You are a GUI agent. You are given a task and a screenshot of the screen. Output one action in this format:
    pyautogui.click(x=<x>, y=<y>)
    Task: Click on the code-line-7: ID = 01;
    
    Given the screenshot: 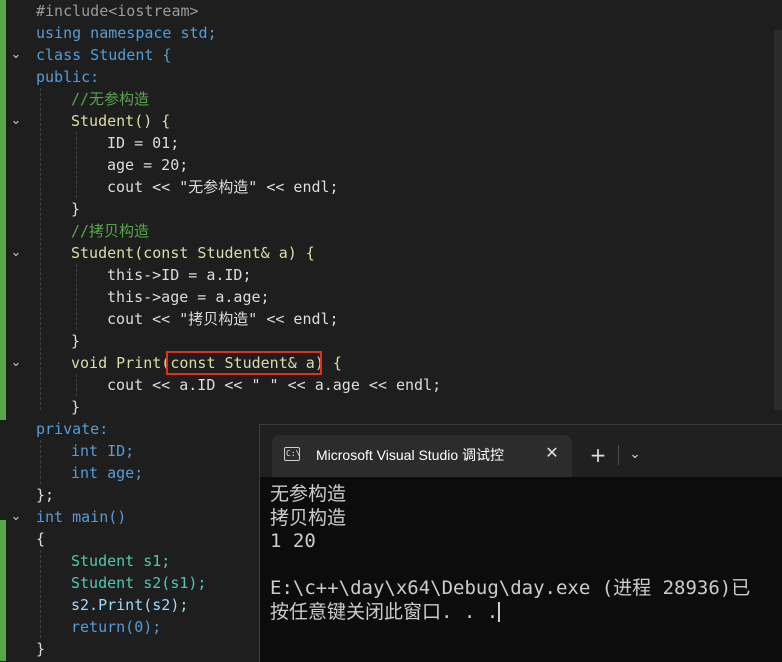 What is the action you would take?
    pyautogui.click(x=143, y=143)
    